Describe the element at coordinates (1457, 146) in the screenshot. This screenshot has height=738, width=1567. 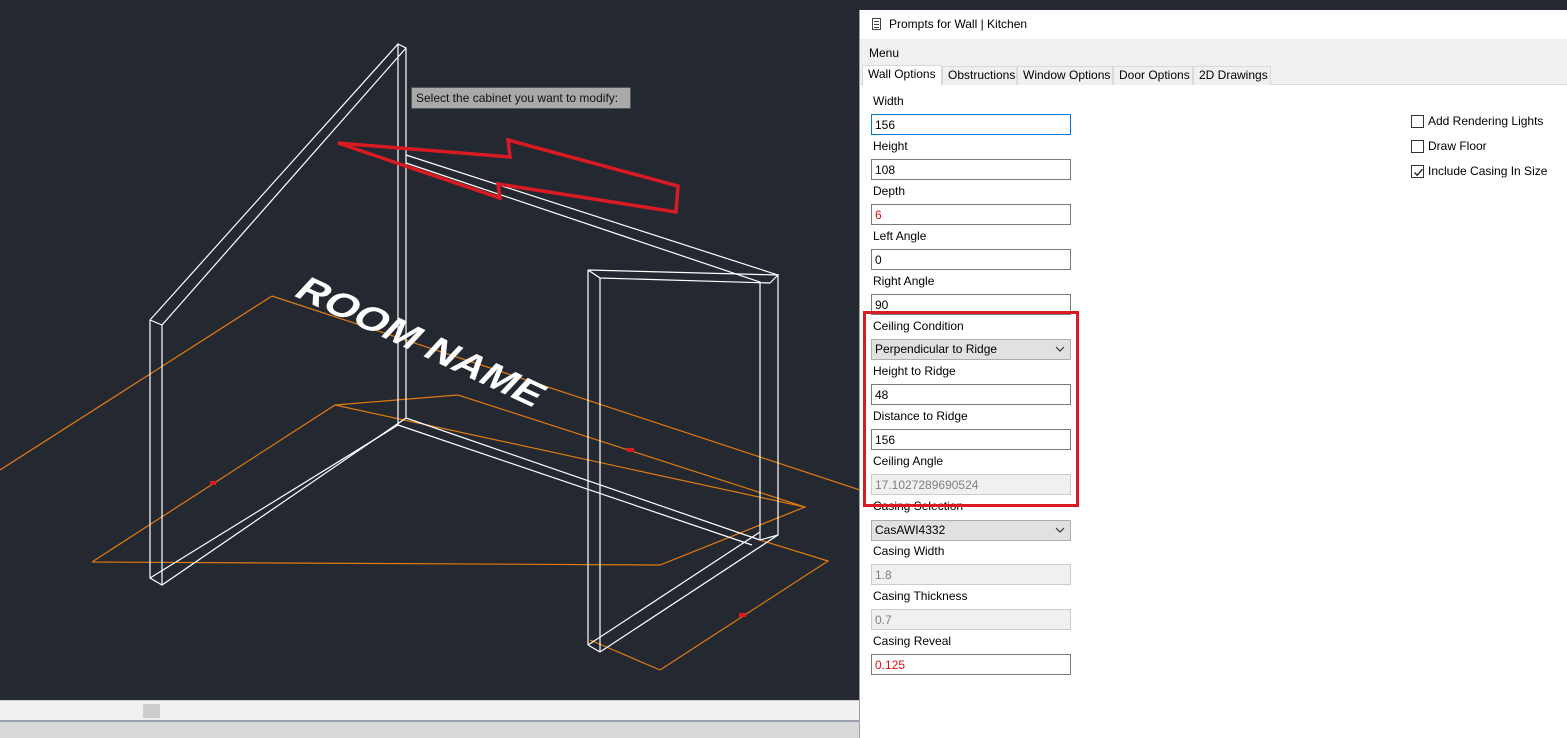
I see `draw-floor-label: Draw Floor` at that location.